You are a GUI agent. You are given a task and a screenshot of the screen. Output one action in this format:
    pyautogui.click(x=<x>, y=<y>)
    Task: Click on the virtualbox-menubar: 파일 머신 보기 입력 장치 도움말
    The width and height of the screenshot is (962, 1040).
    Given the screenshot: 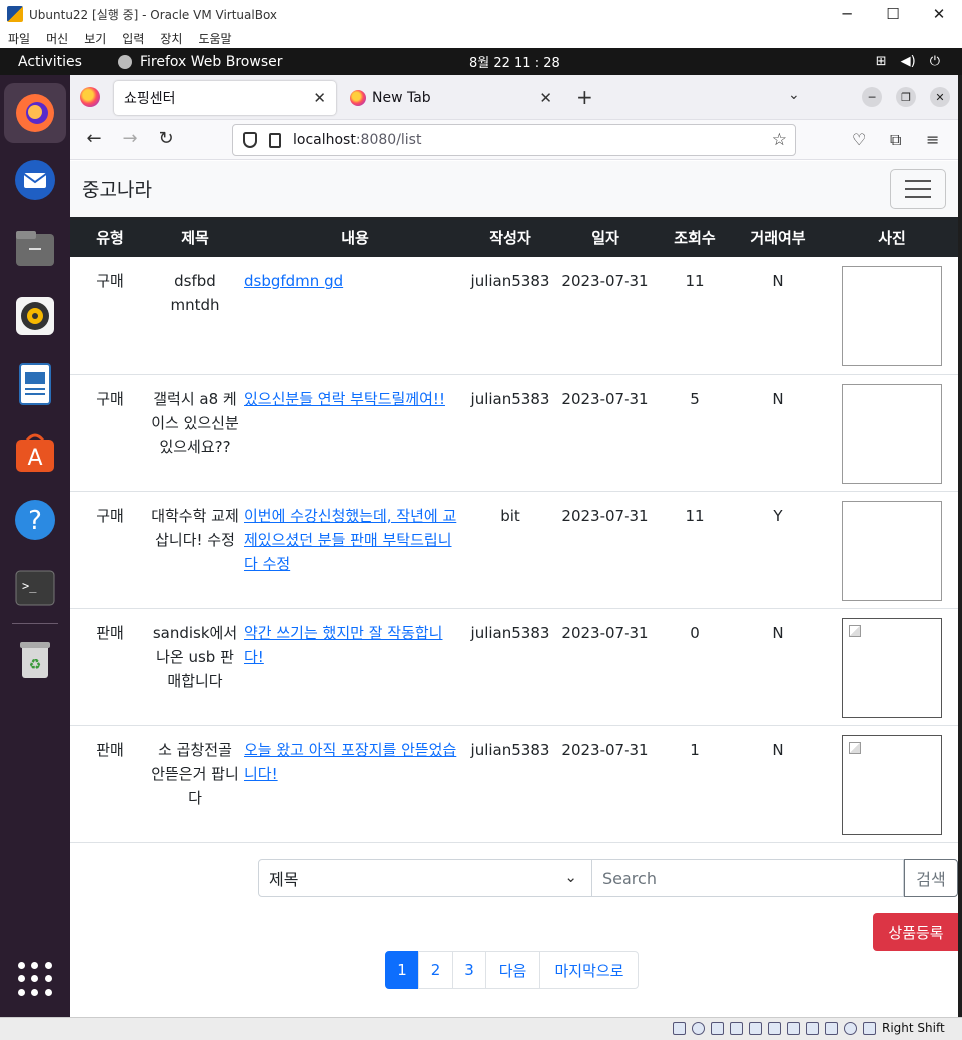 What is the action you would take?
    pyautogui.click(x=481, y=38)
    